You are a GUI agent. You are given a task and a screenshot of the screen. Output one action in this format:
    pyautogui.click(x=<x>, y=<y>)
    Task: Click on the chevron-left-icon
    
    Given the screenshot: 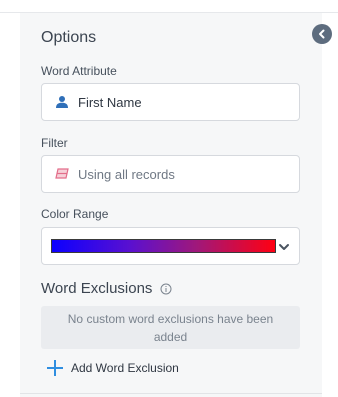 What is the action you would take?
    pyautogui.click(x=322, y=34)
    